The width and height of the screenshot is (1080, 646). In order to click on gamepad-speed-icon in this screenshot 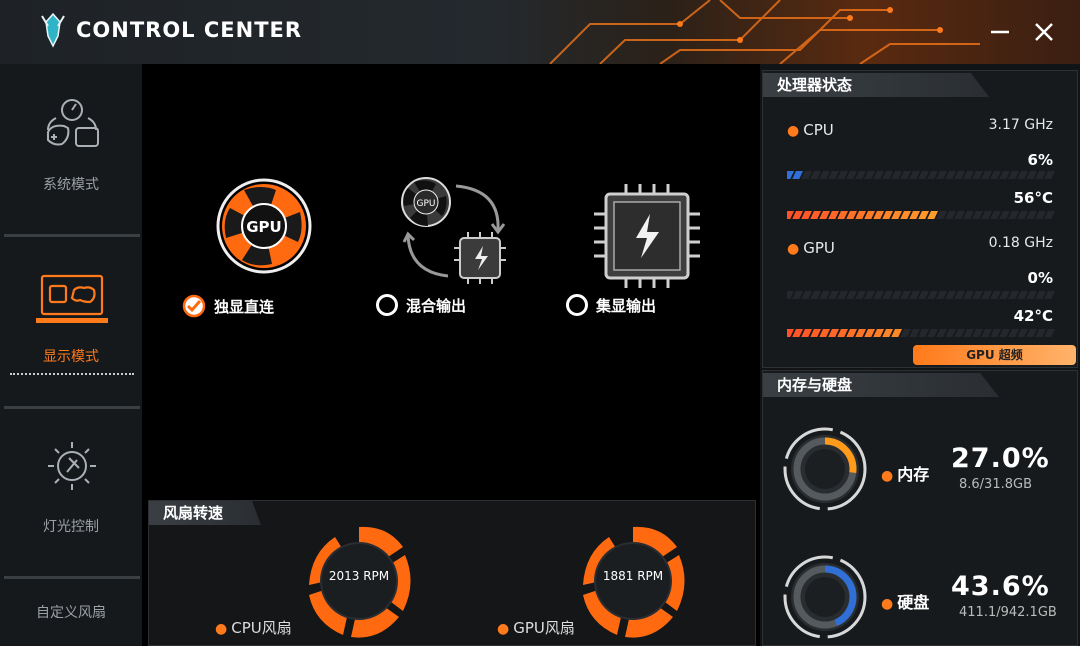, I will do `click(73, 123)`.